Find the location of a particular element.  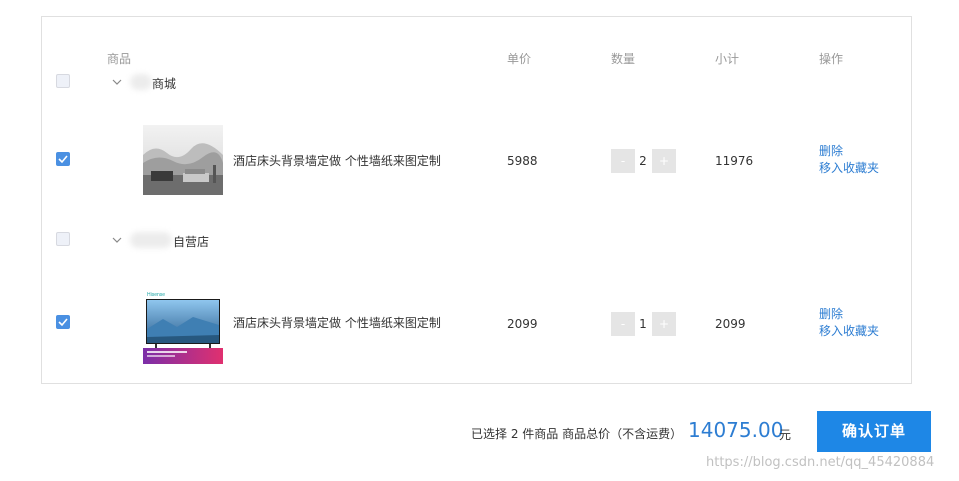

watermark: https://blog.csdn.net/qq_45420884 is located at coordinates (820, 462).